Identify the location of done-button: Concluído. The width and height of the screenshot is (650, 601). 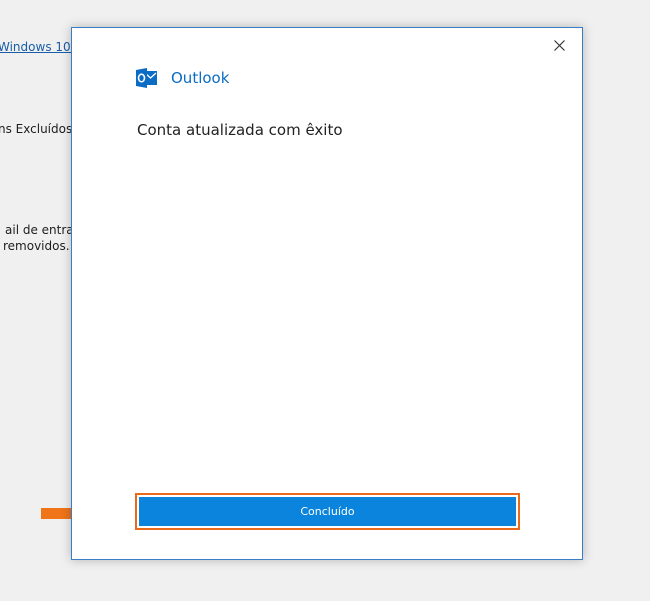
(327, 511).